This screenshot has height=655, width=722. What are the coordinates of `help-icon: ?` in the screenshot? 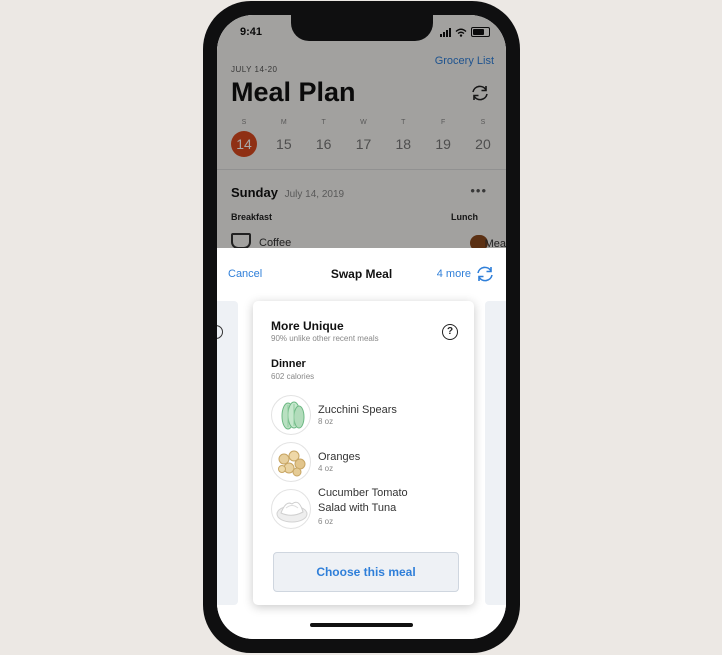 It's located at (450, 332).